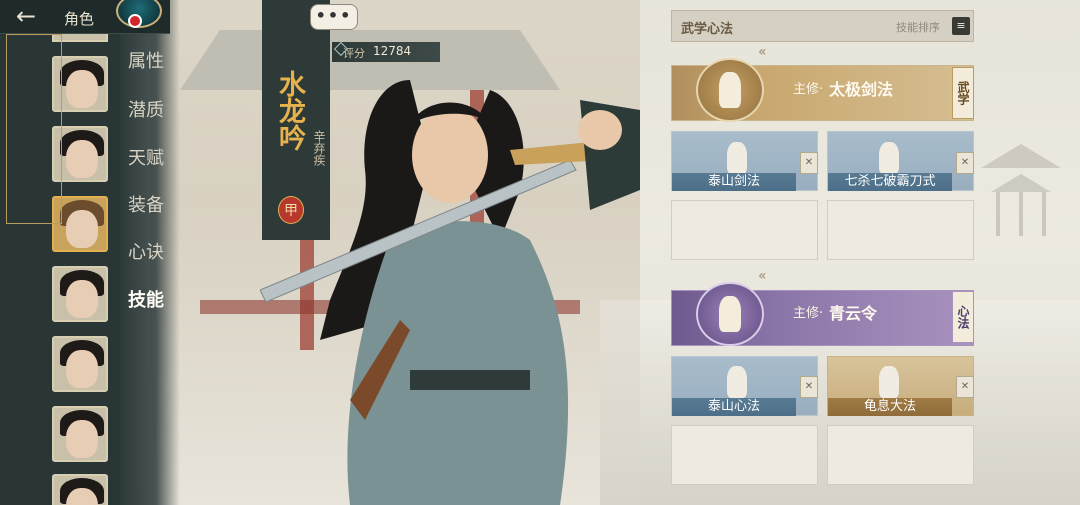 The width and height of the screenshot is (1080, 505). Describe the element at coordinates (319, 148) in the screenshot. I see `hero-author: 辛弃疾` at that location.